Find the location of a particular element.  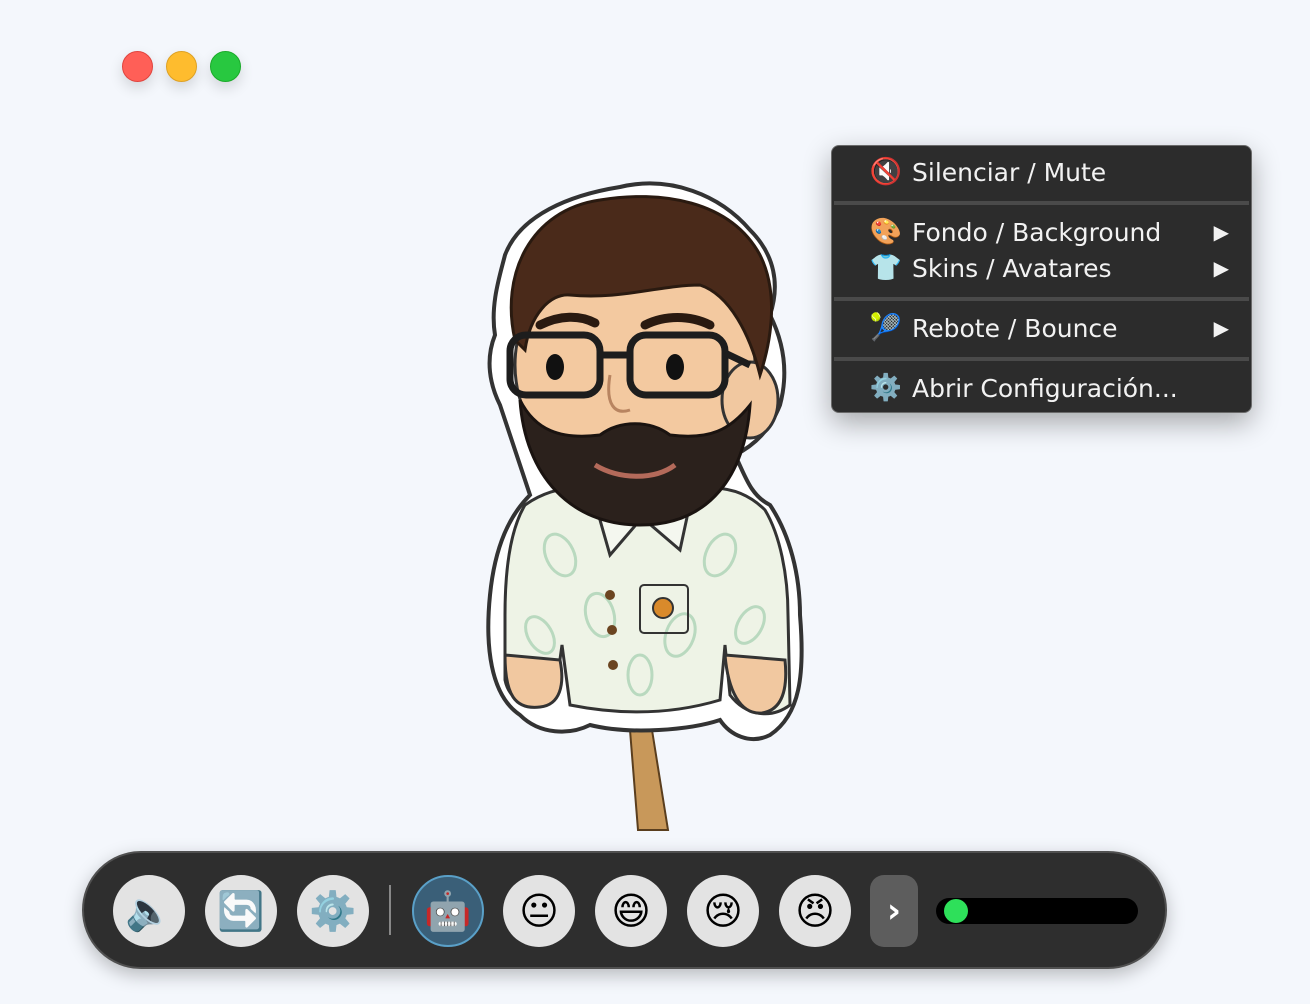

refresh-button: 🔄 is located at coordinates (241, 911).